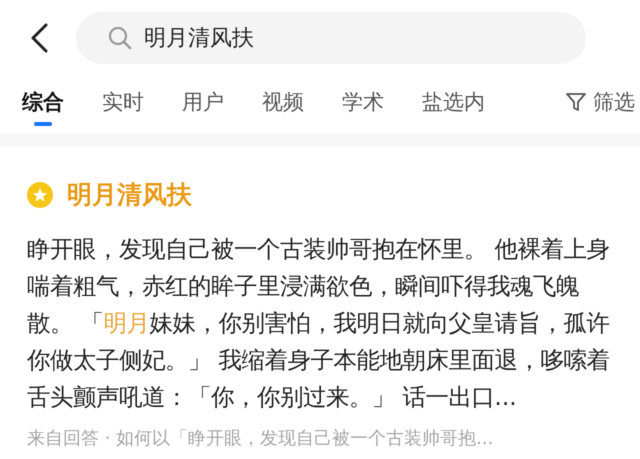  What do you see at coordinates (123, 104) in the screenshot?
I see `search-tab: 实时` at bounding box center [123, 104].